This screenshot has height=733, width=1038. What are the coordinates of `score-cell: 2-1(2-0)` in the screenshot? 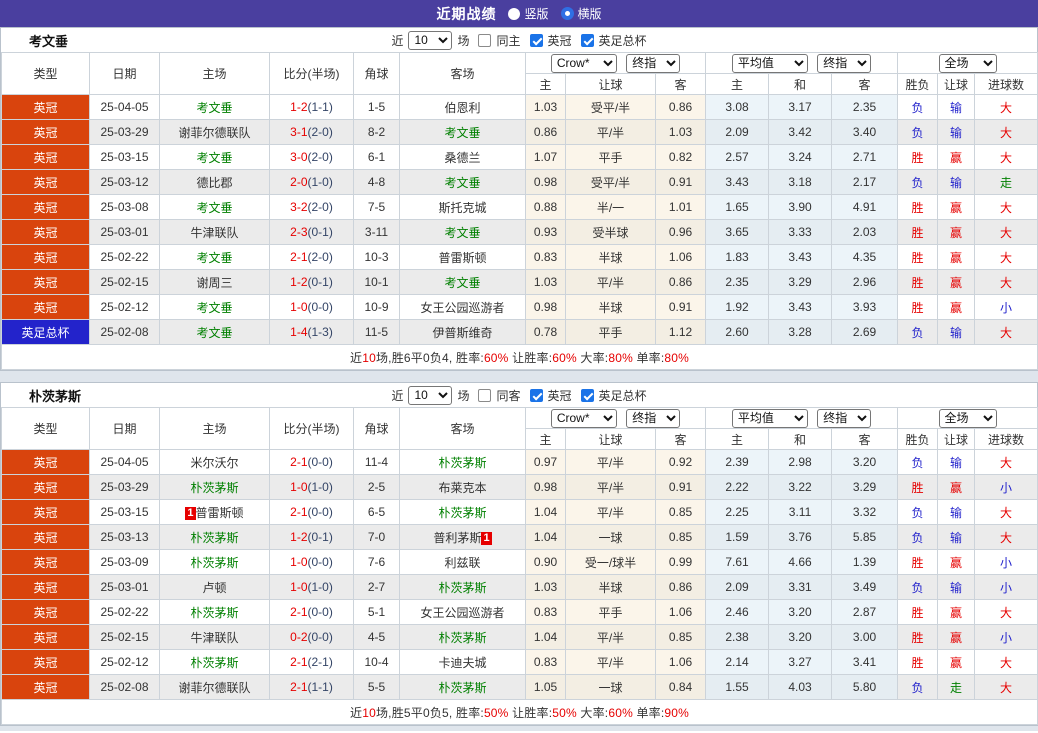 It's located at (311, 257).